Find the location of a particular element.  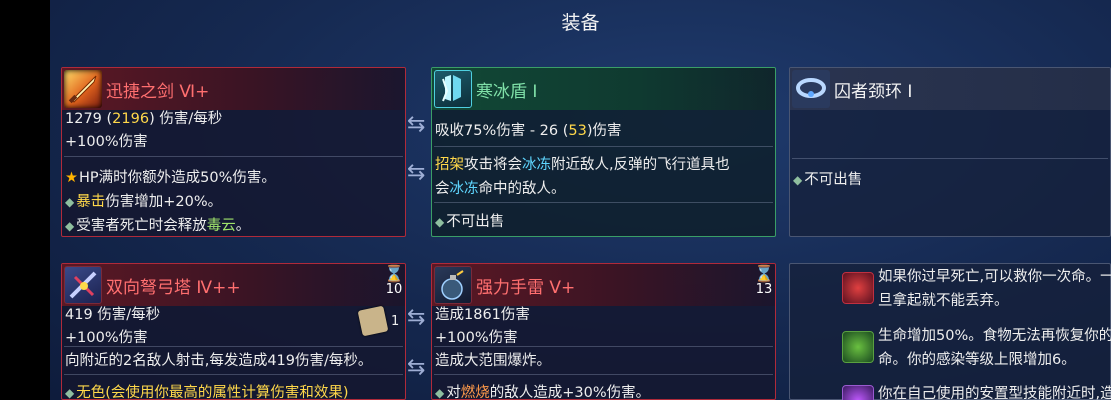

item-name: 强力手雷 Ⅴ+ is located at coordinates (526, 288).